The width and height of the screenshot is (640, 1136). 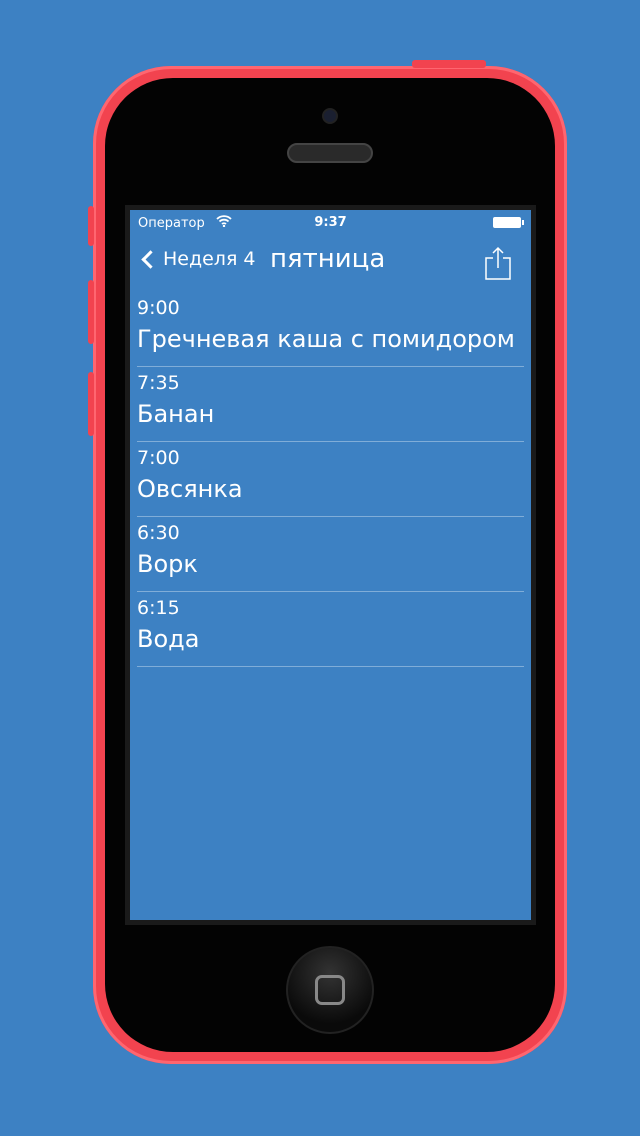 I want to click on item-name: Ворк, so click(x=167, y=564).